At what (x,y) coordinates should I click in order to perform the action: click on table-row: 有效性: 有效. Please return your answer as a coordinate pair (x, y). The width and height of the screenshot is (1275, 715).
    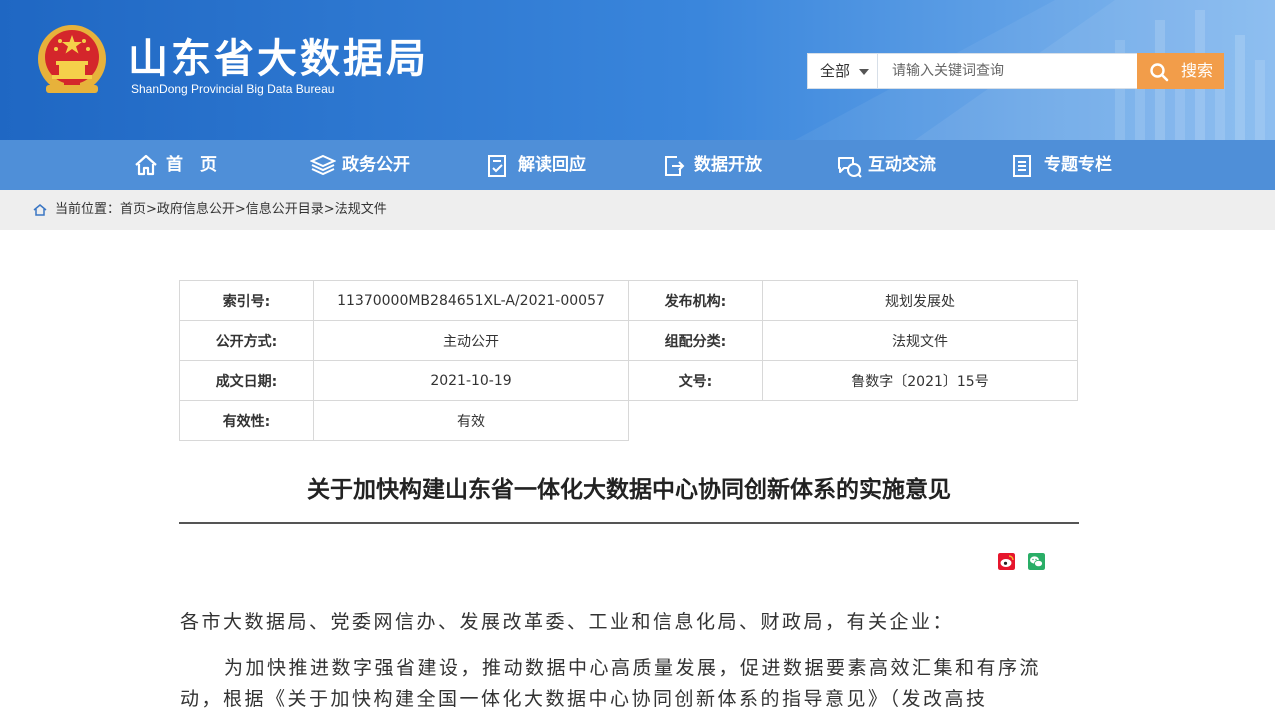
    Looking at the image, I should click on (628, 420).